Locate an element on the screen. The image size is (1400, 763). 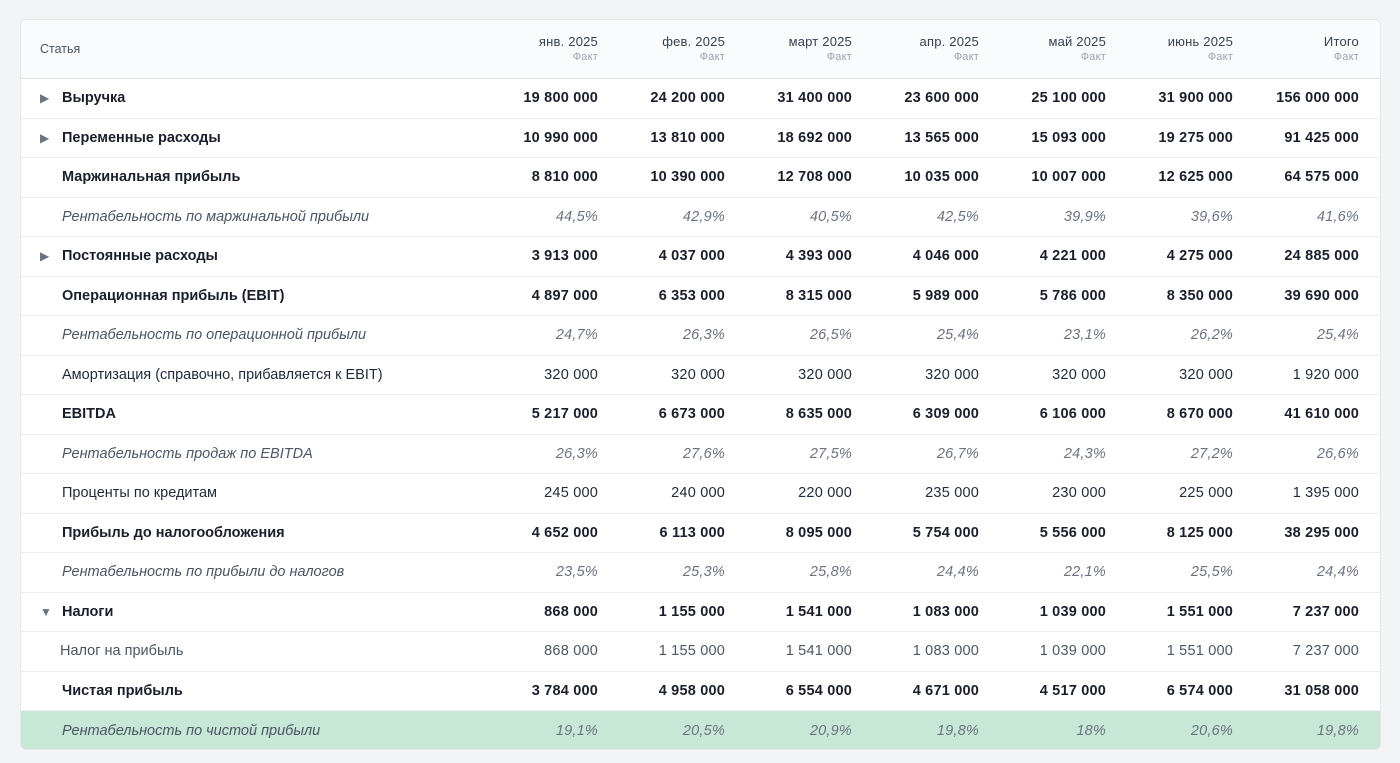
row-month-value: 5 556 000 is located at coordinates (1072, 532).